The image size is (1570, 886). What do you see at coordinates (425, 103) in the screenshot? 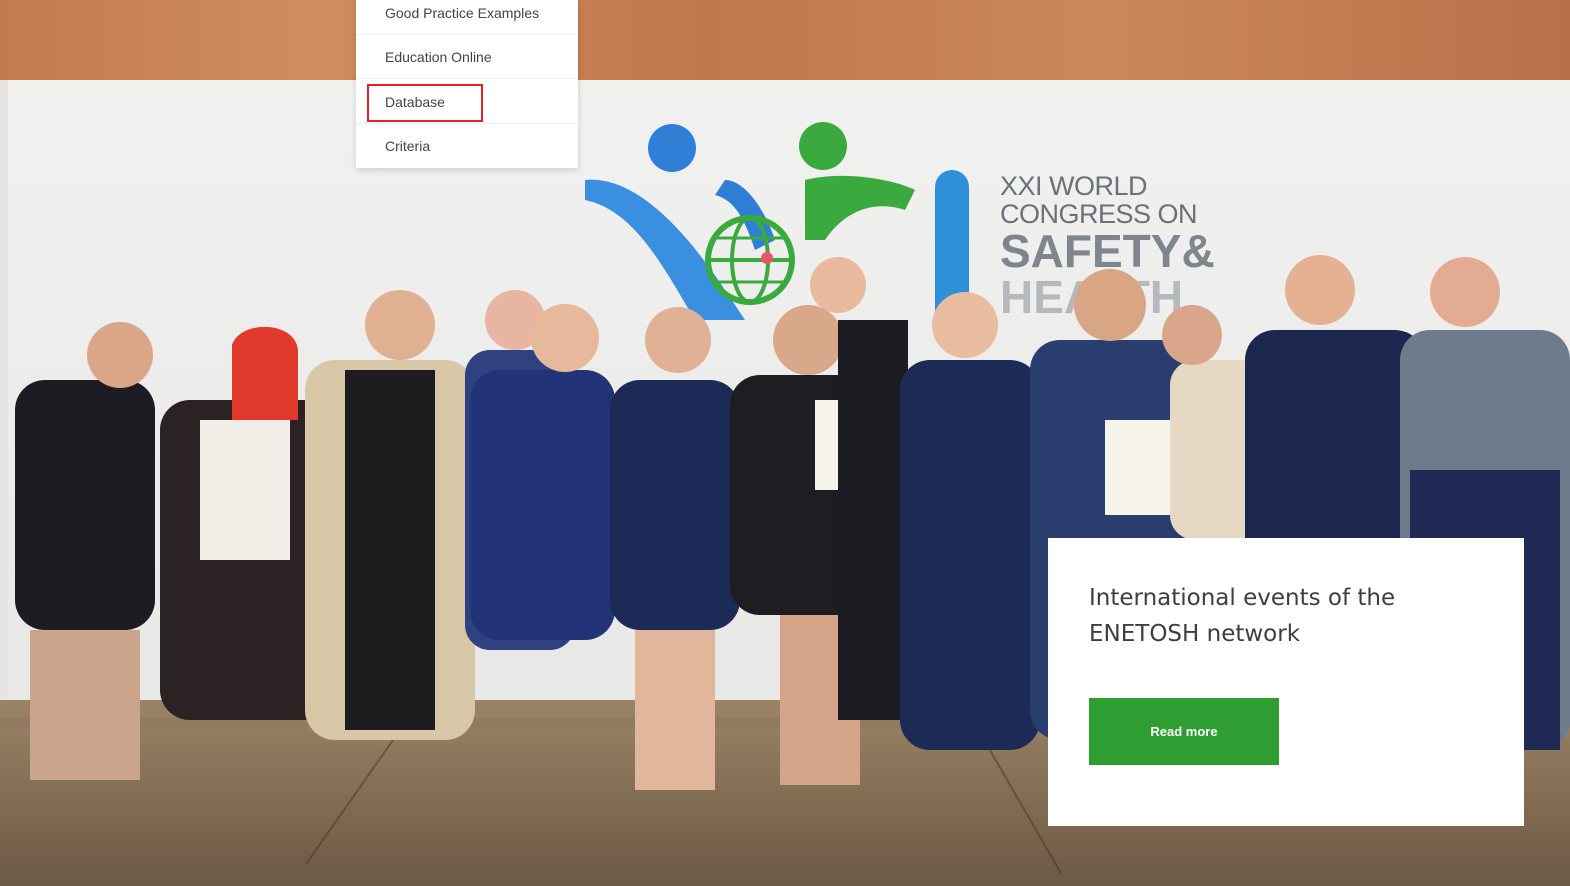
I see `database-highlight-box` at bounding box center [425, 103].